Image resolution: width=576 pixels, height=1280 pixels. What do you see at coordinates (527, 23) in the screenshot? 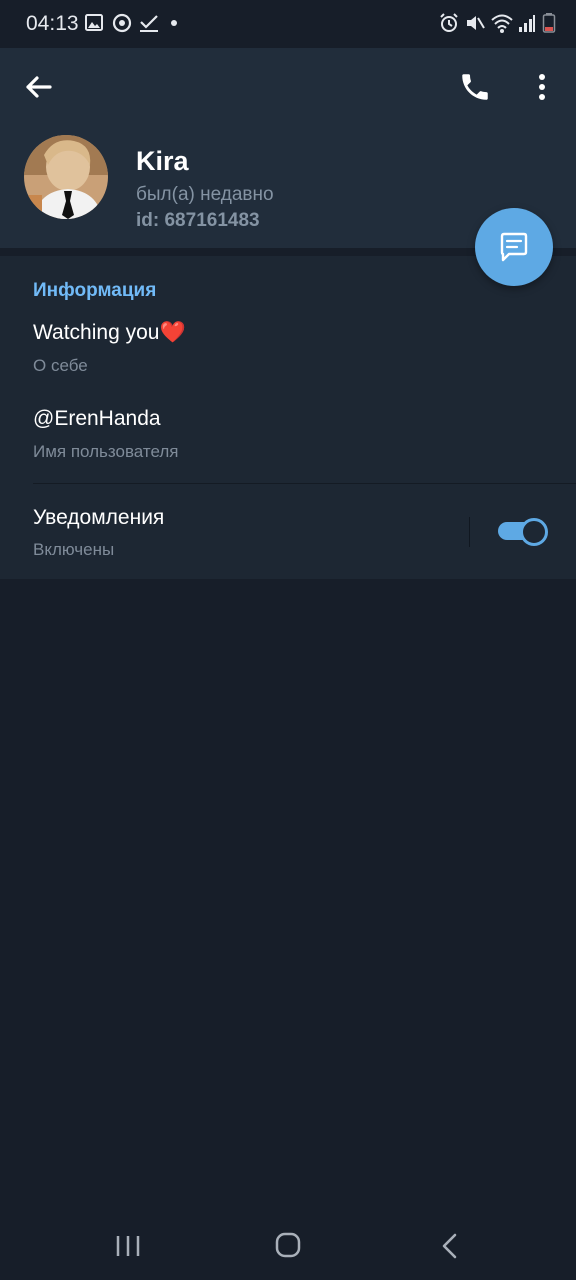
I see `signal-icon` at bounding box center [527, 23].